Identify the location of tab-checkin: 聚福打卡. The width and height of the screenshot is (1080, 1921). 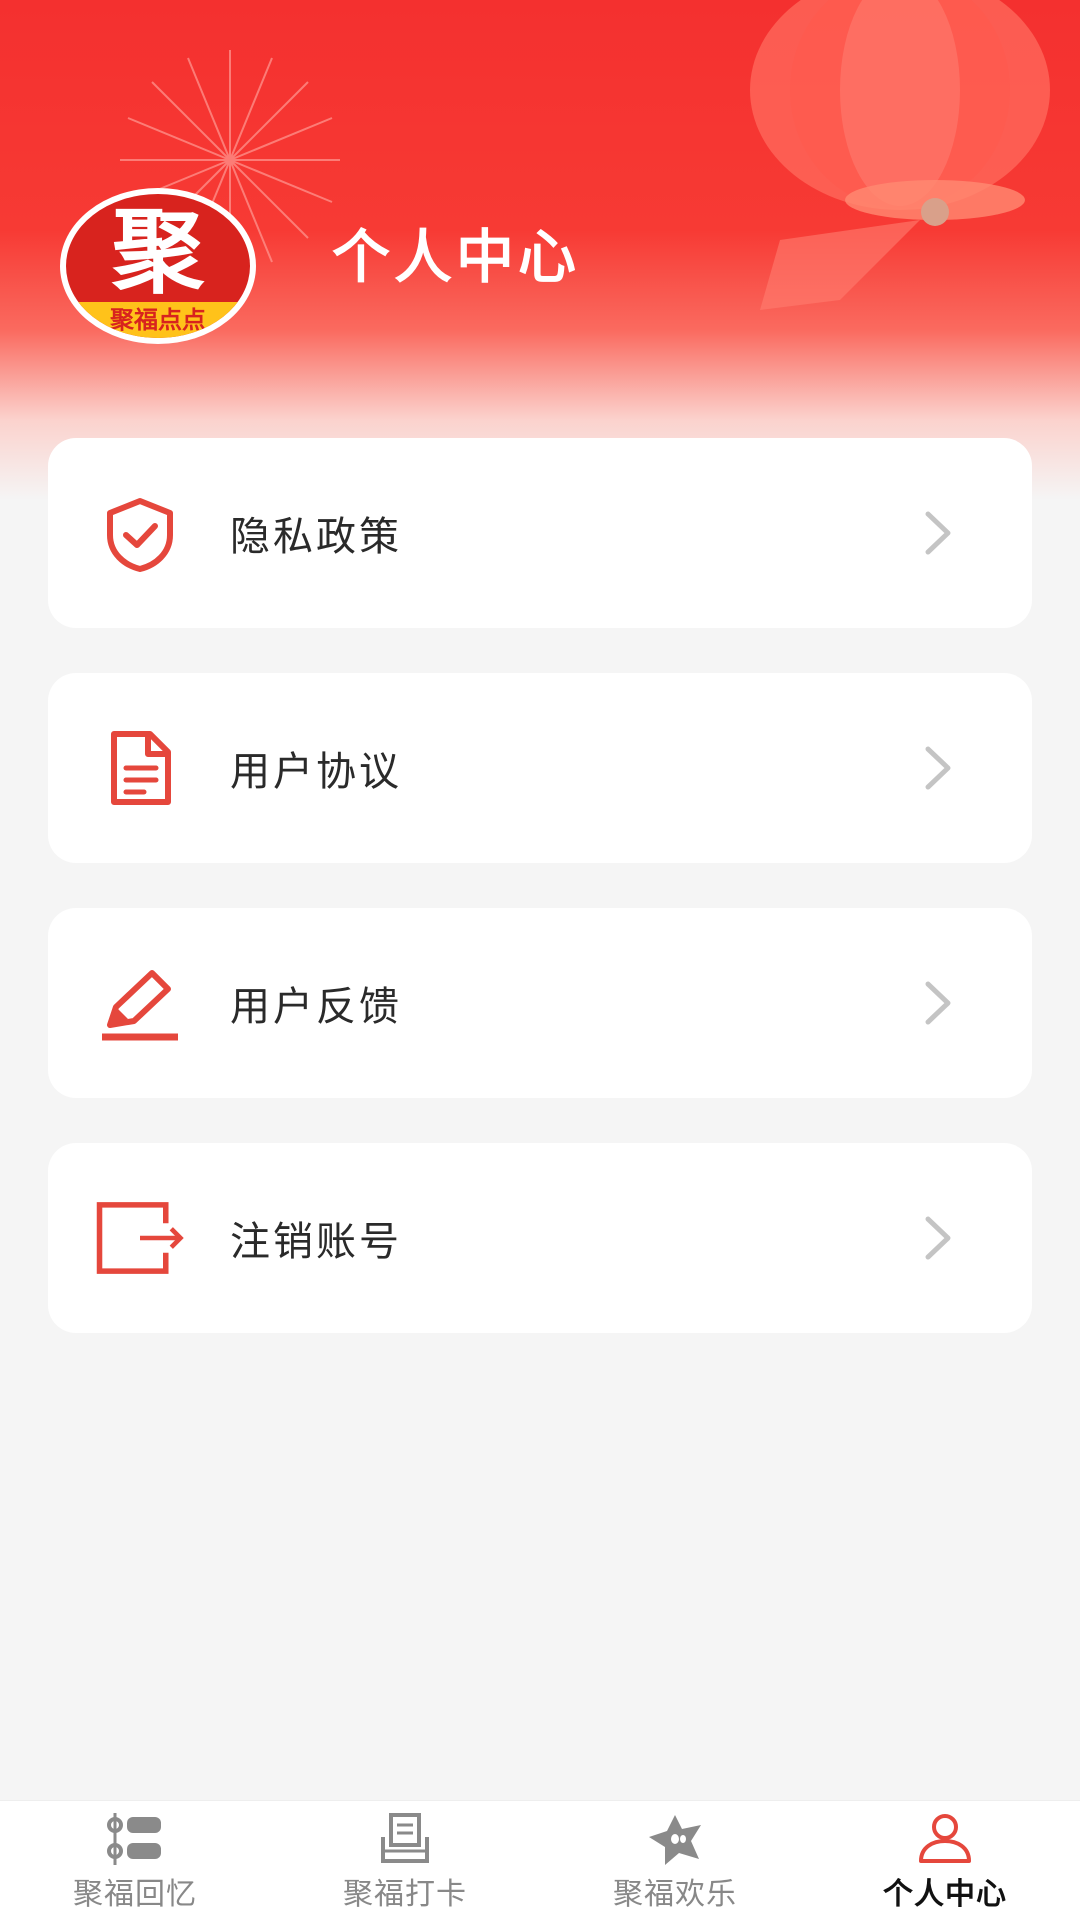
(405, 1861).